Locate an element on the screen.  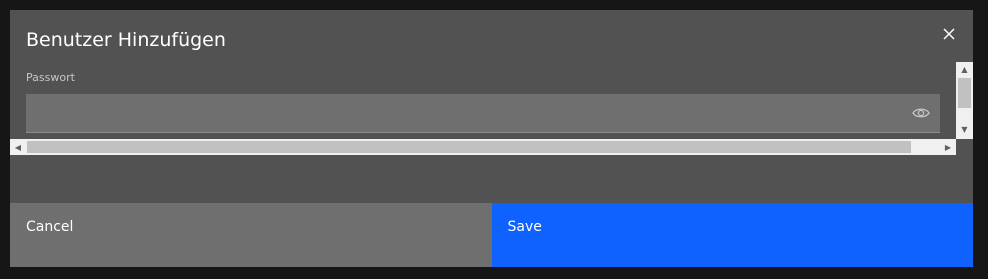
vertical-scrollbar: ▲ ▼ is located at coordinates (964, 100).